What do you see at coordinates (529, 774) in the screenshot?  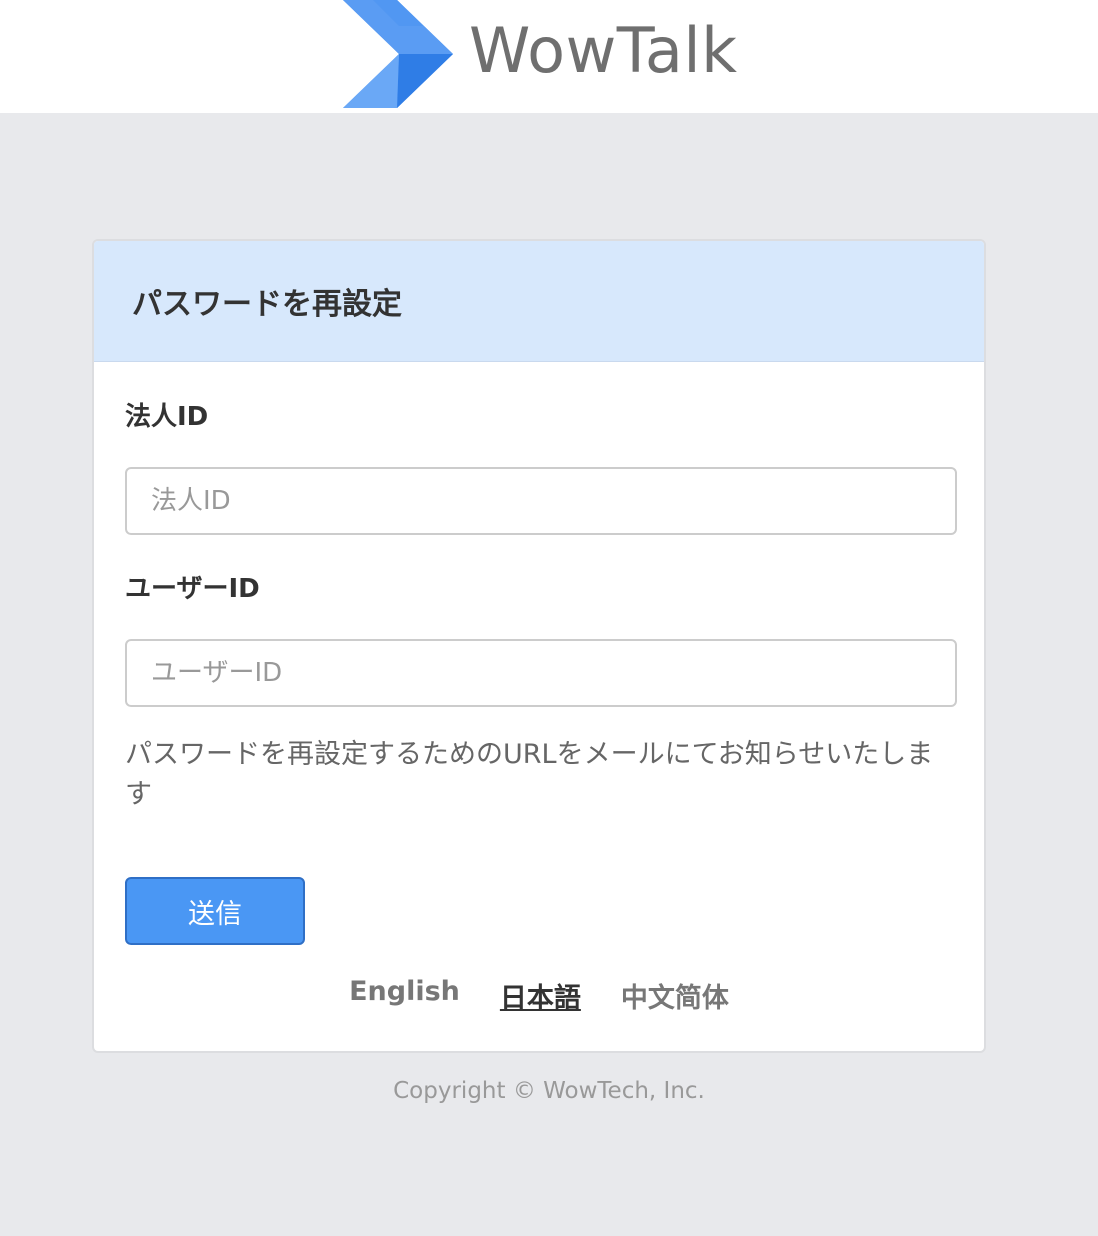 I see `reset-info-text: パスワードを再設定するためのURLをメールにてお知らせいたします` at bounding box center [529, 774].